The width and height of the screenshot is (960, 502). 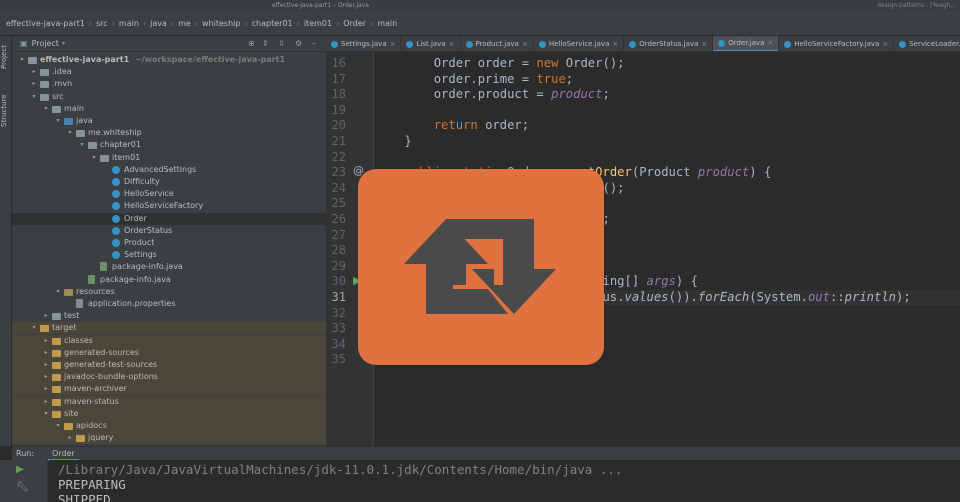 What do you see at coordinates (169, 84) in the screenshot?
I see `tree-item: ▸ .mvn` at bounding box center [169, 84].